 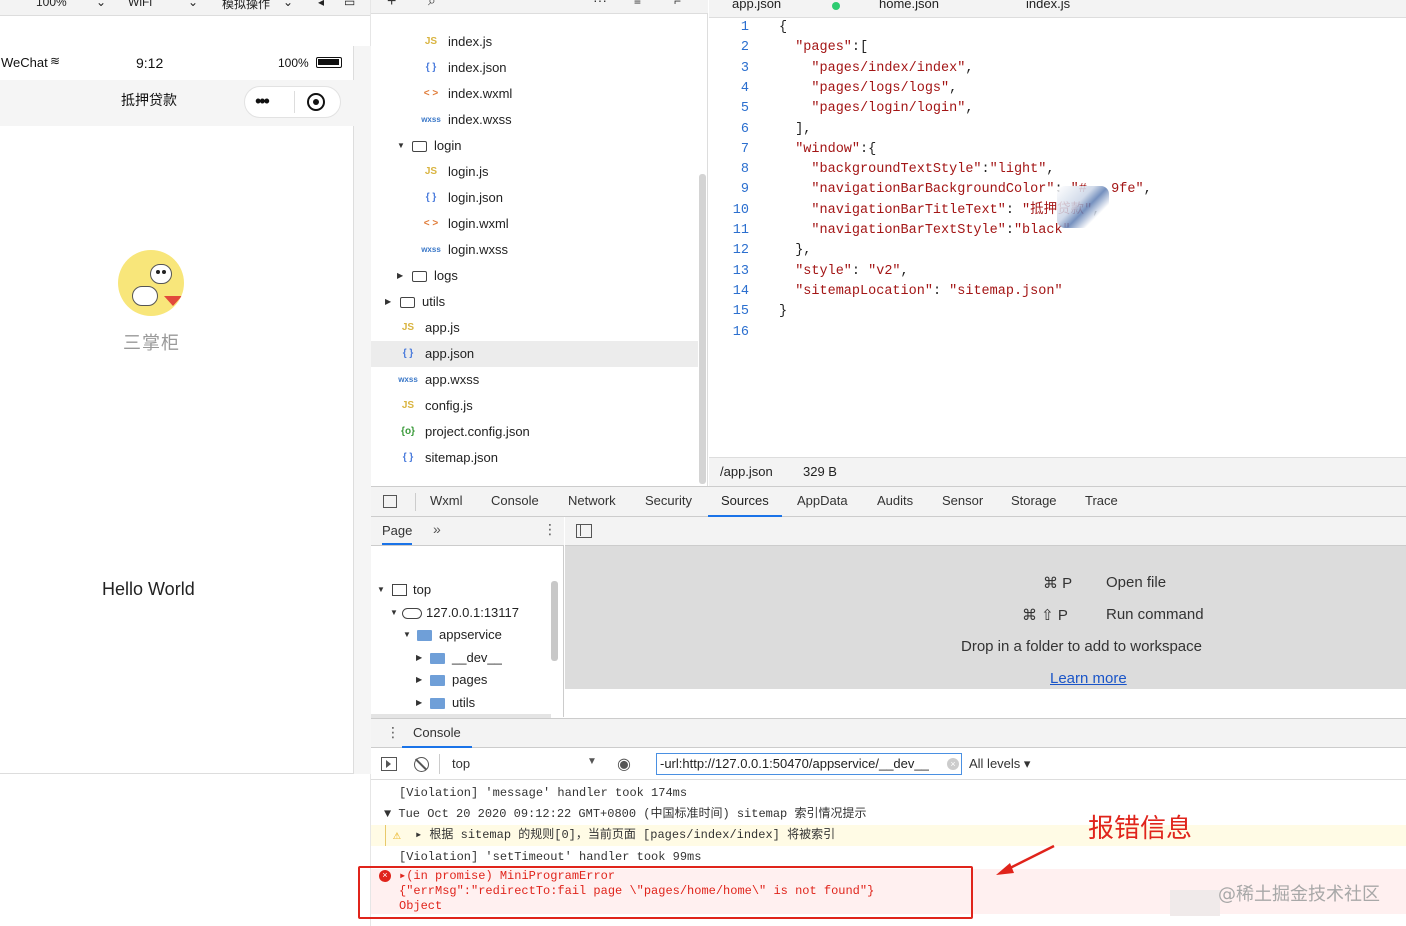 I want to click on context-dropdown-icon: ▼, so click(x=592, y=761).